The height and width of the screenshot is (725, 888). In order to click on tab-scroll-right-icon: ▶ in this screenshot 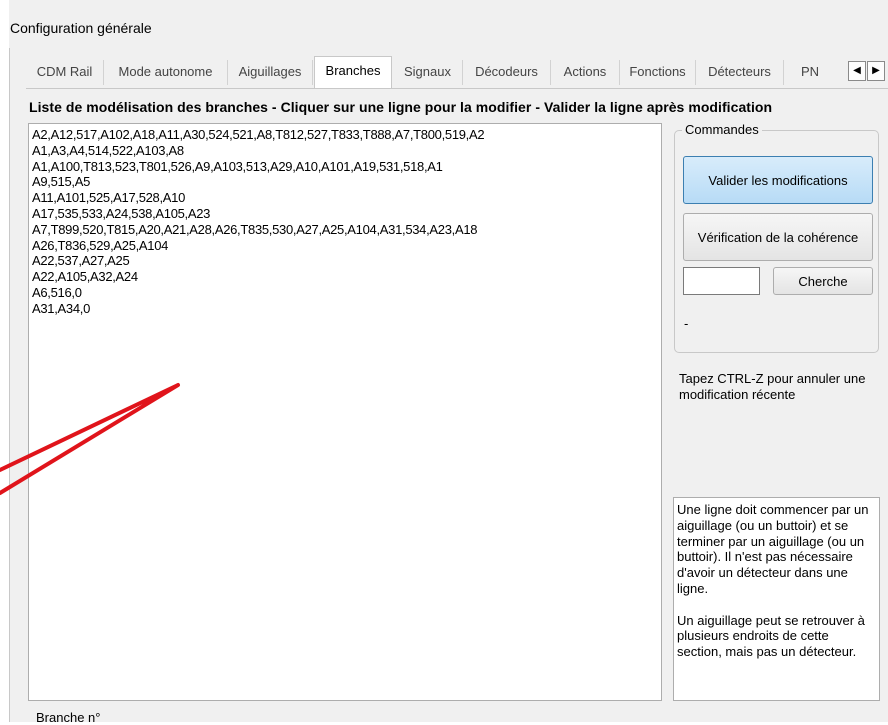, I will do `click(876, 71)`.